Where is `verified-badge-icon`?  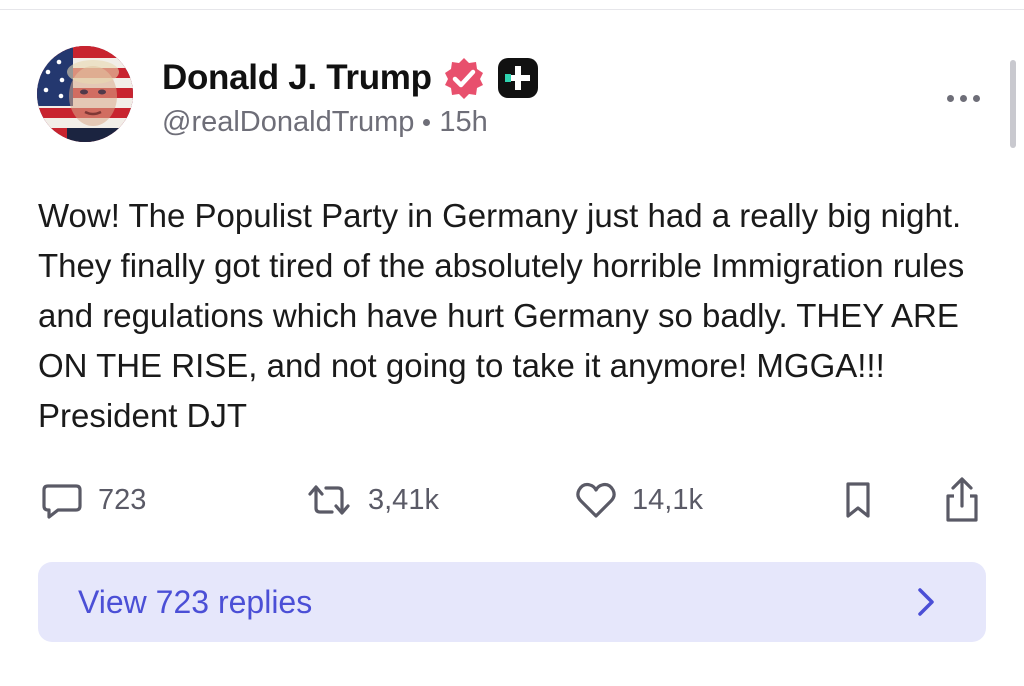 verified-badge-icon is located at coordinates (464, 78).